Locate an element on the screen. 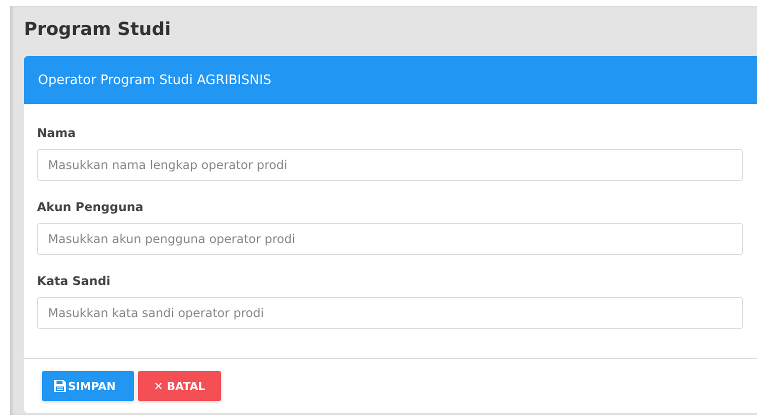 The image size is (757, 415). input-field: Masukkan nama lengkap operator prodi is located at coordinates (390, 165).